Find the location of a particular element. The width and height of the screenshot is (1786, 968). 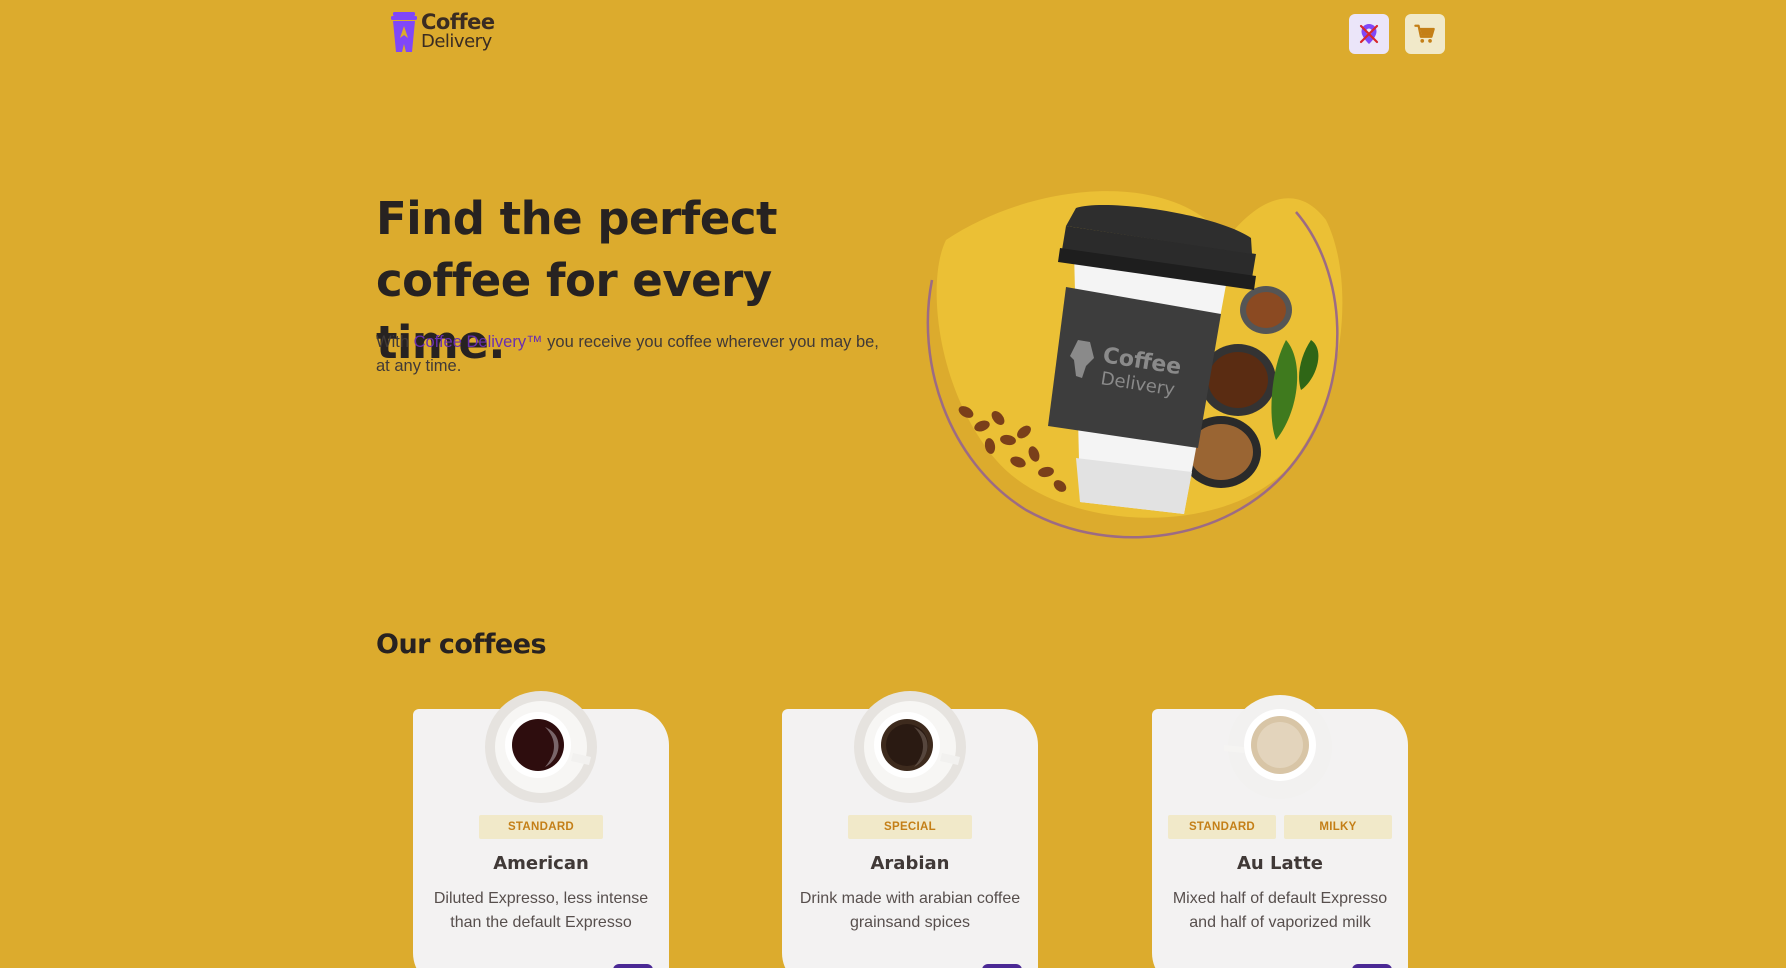

map-pin-off-icon is located at coordinates (1369, 34).